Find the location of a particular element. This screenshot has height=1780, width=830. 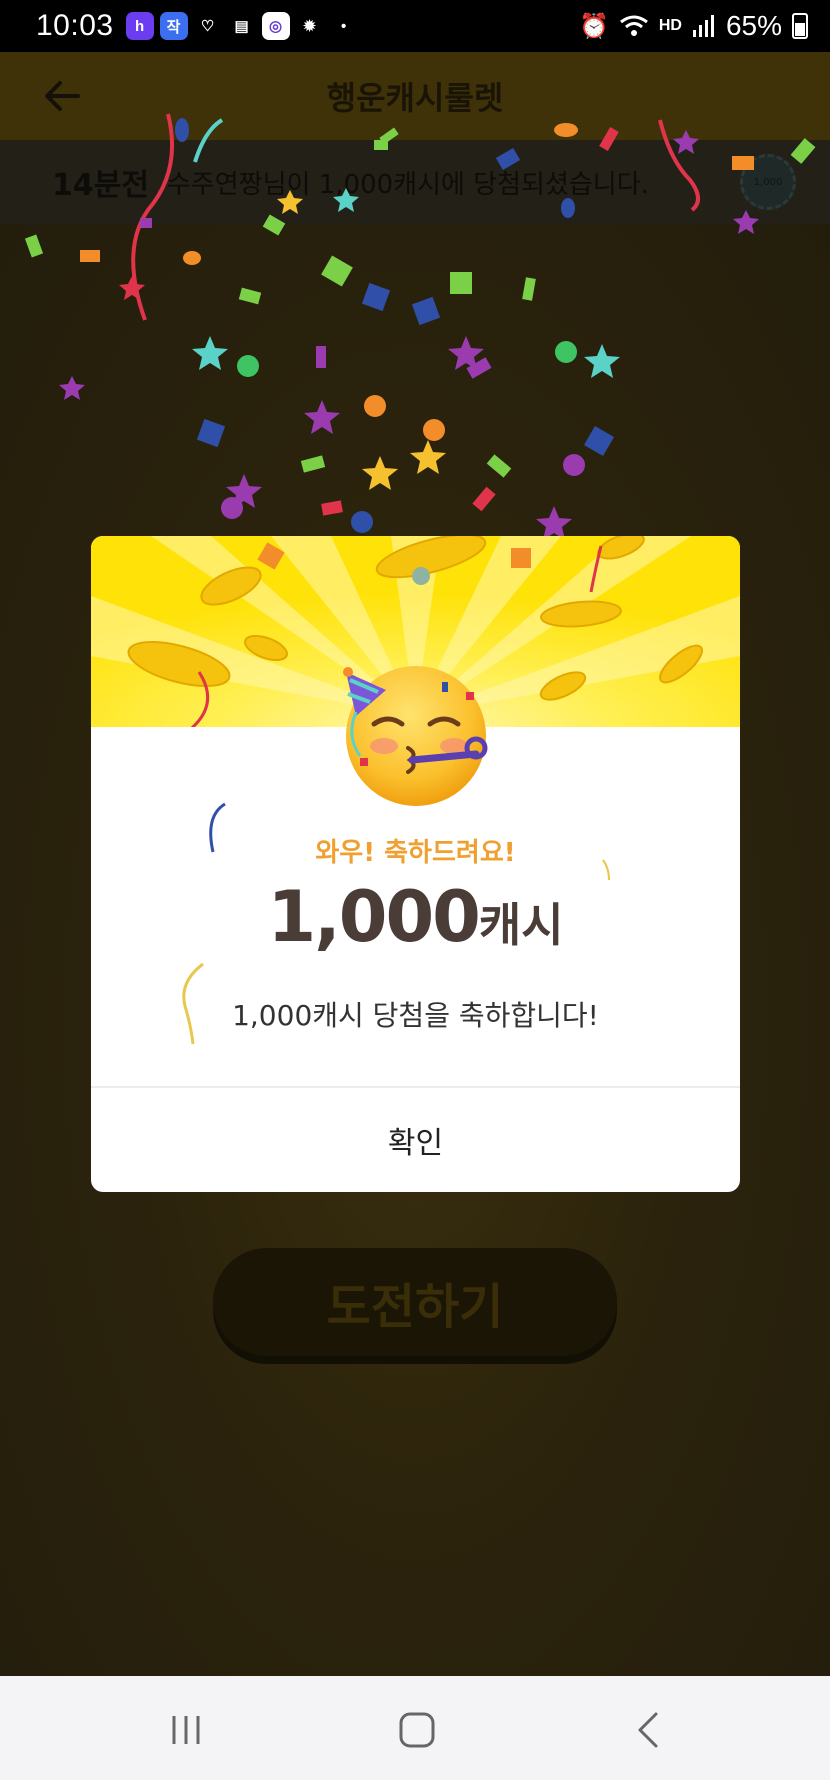

confirm-button: 확인 is located at coordinates (415, 1140).